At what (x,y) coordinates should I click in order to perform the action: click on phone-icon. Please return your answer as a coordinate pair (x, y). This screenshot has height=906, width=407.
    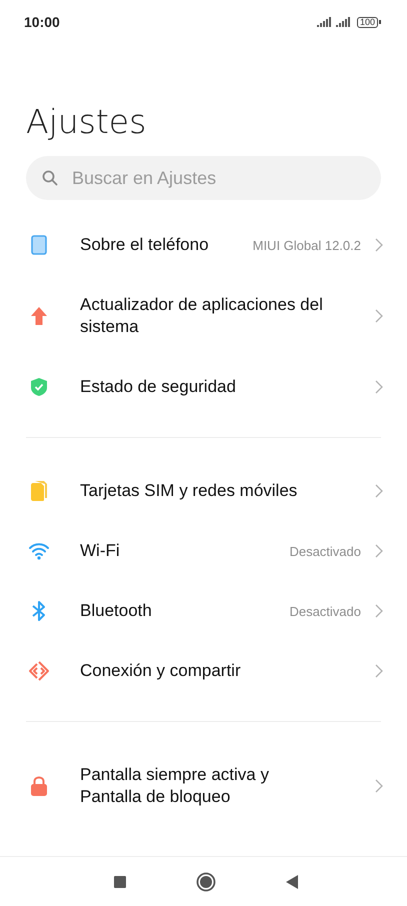
    Looking at the image, I should click on (39, 245).